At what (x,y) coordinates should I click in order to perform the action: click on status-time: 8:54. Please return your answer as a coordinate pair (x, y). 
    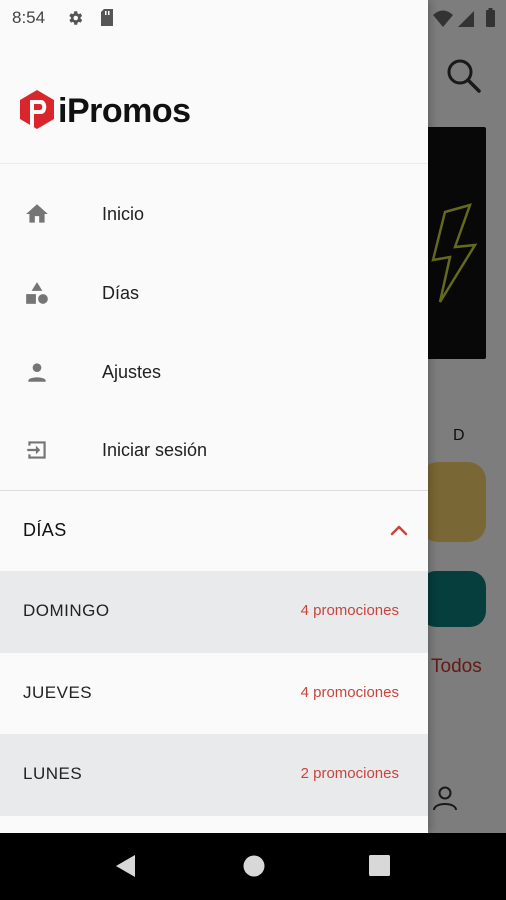
    Looking at the image, I should click on (29, 17).